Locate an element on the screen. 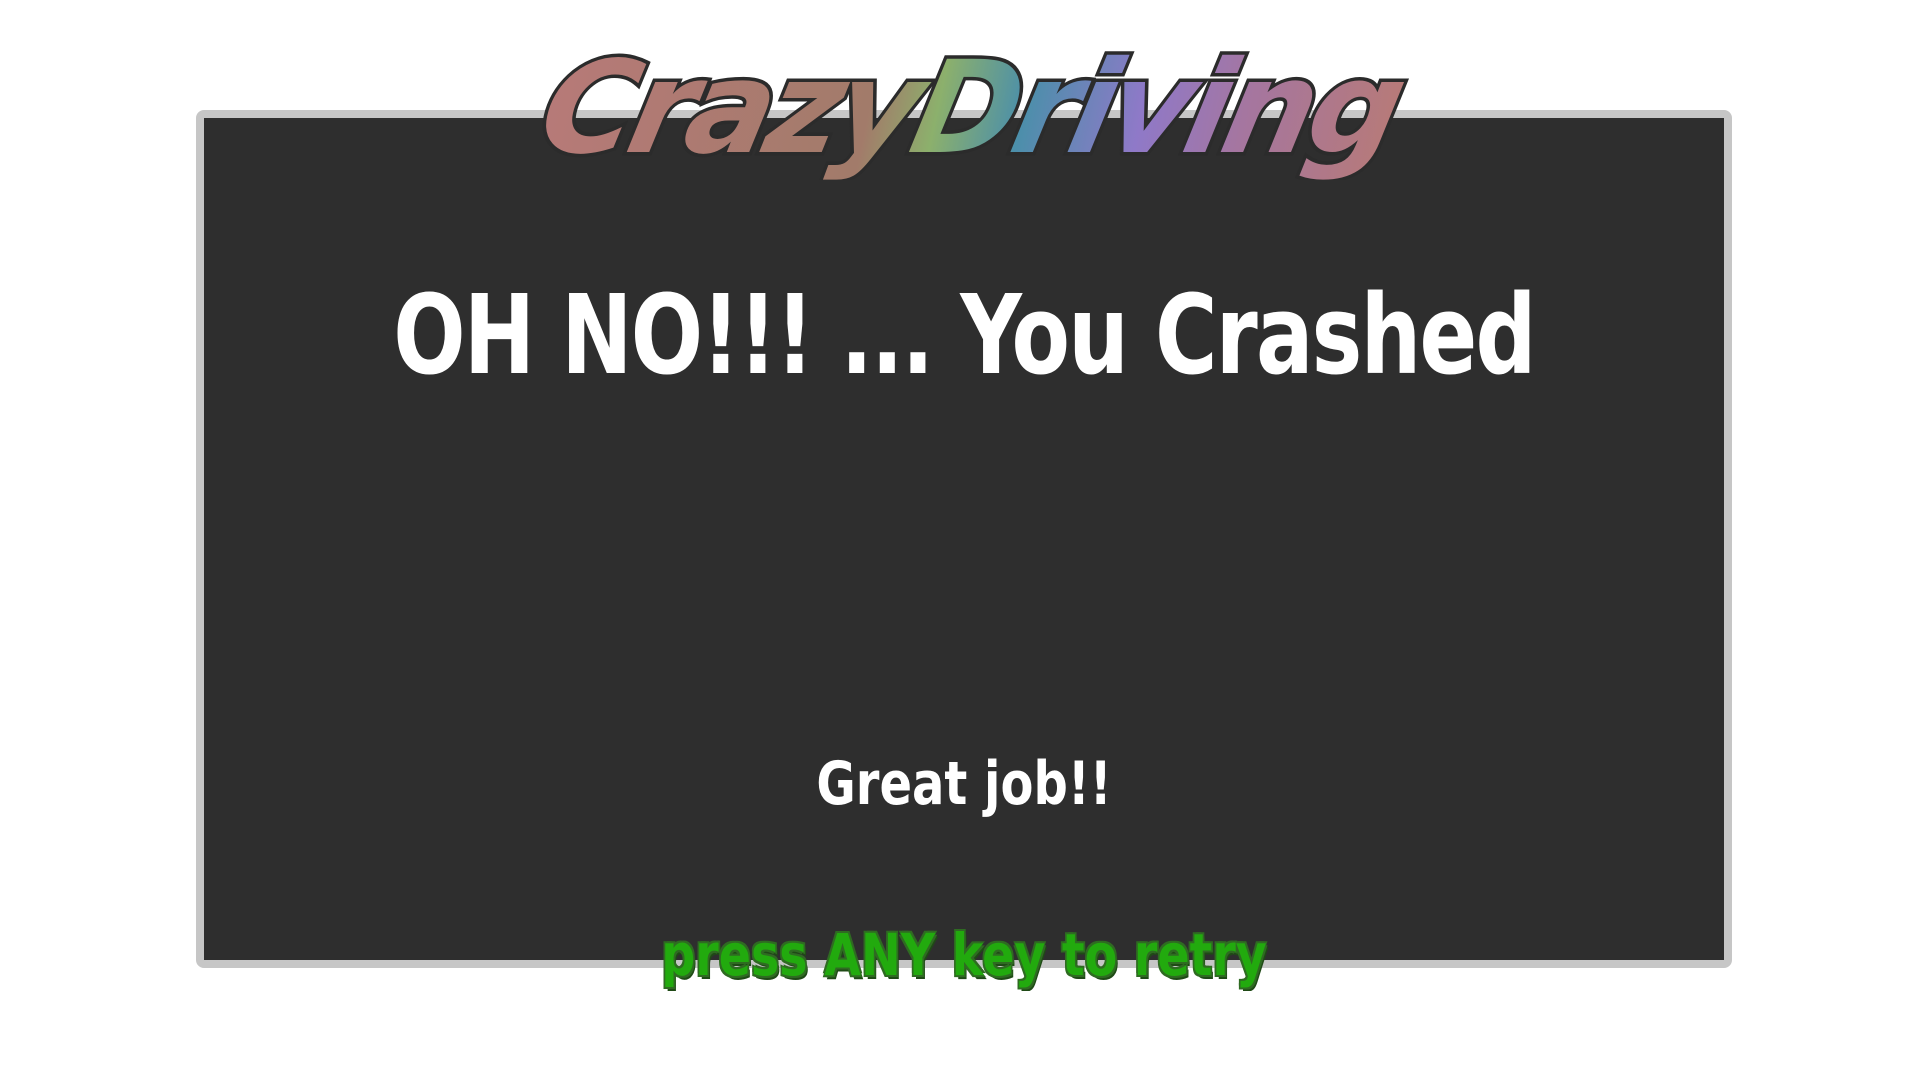 The height and width of the screenshot is (1080, 1920). logo-word-driving: Driving is located at coordinates (1157, 110).